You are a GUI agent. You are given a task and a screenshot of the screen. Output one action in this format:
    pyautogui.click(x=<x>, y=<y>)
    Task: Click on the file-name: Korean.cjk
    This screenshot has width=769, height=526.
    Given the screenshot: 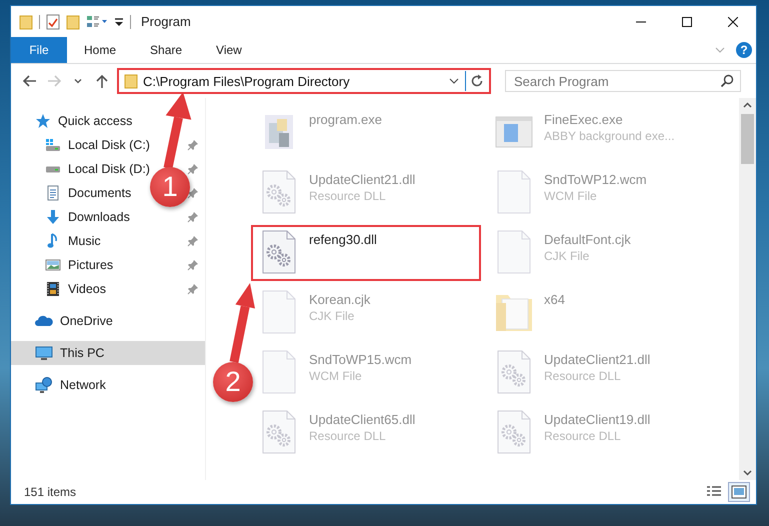 What is the action you would take?
    pyautogui.click(x=339, y=299)
    